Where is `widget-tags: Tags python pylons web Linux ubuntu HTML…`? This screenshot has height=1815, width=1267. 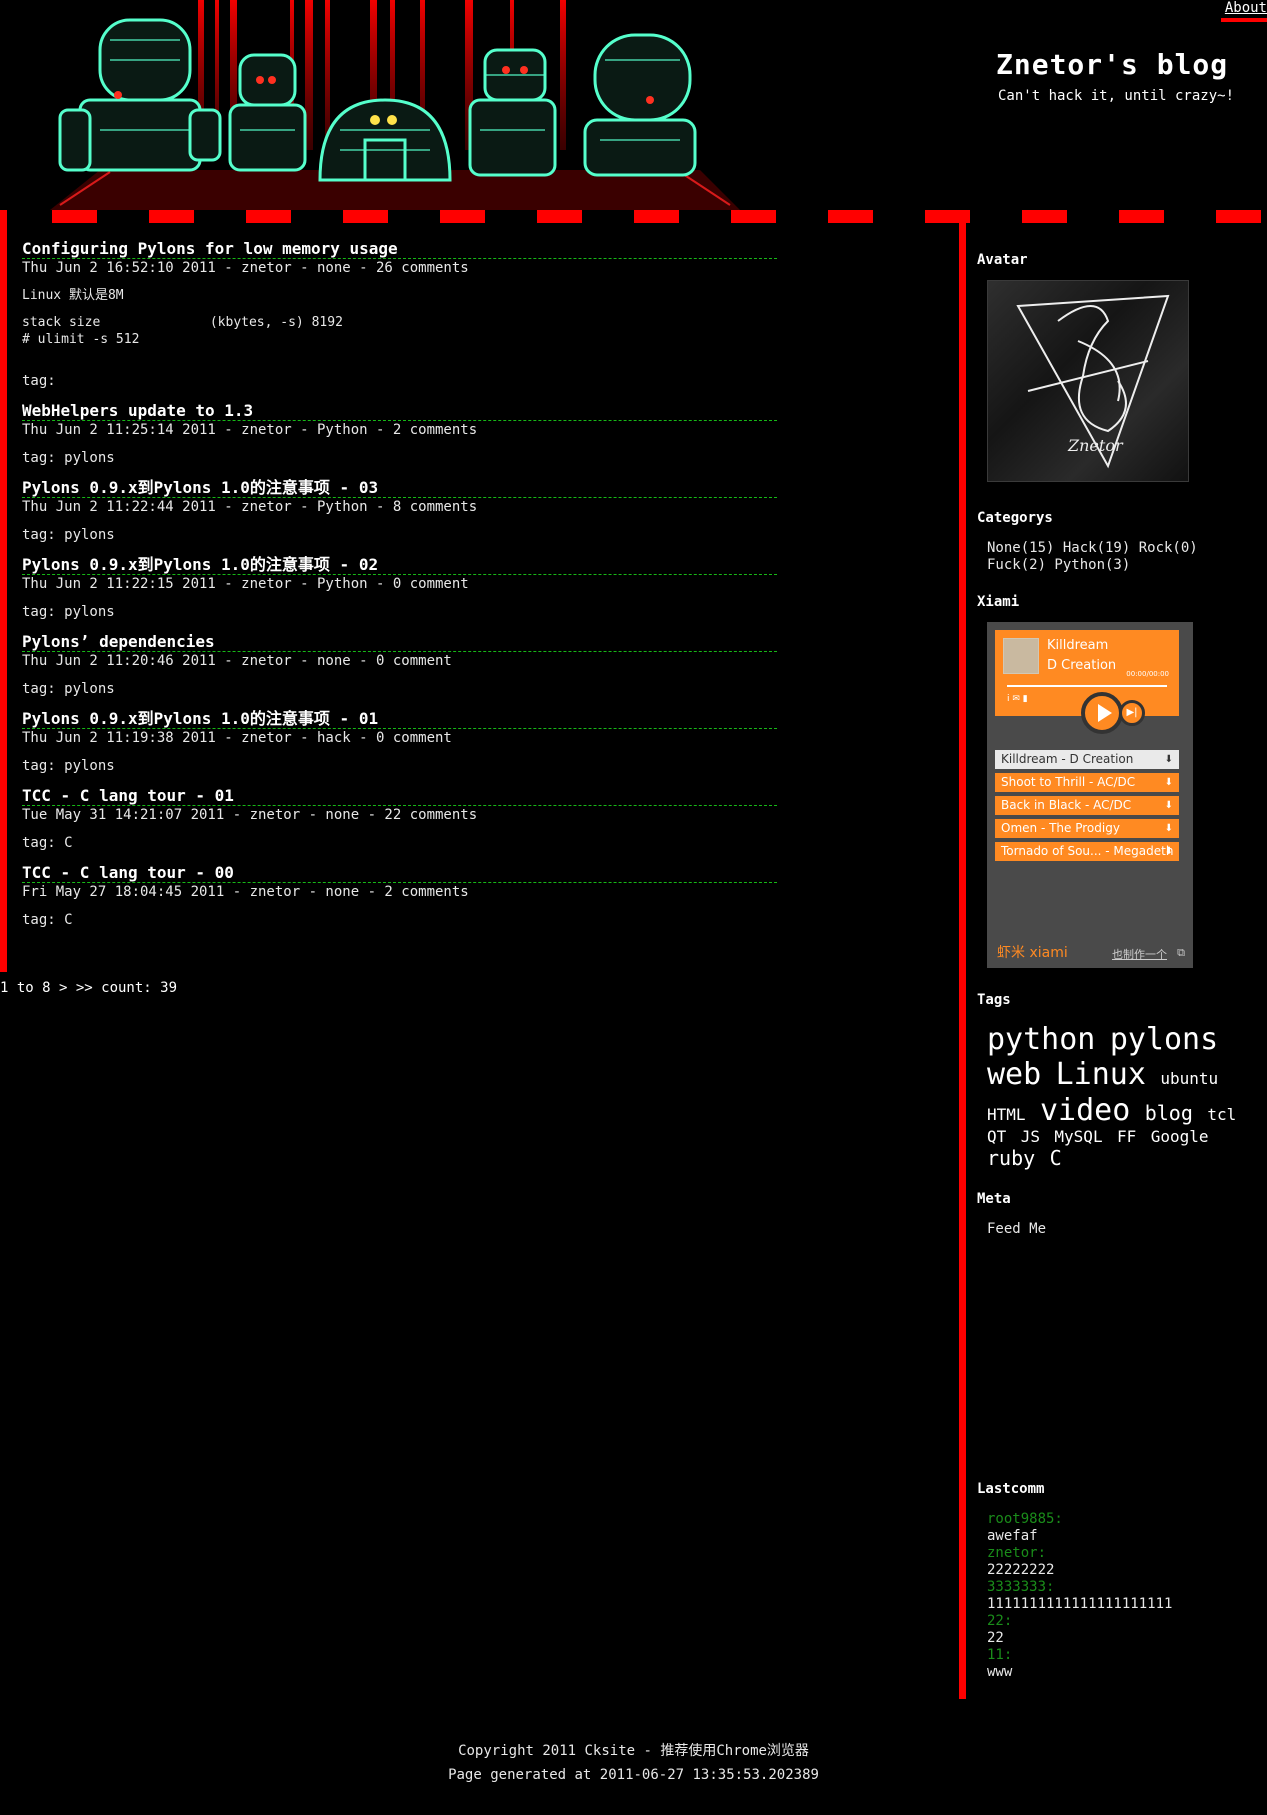 widget-tags: Tags python pylons web Linux ubuntu HTML… is located at coordinates (1119, 1081).